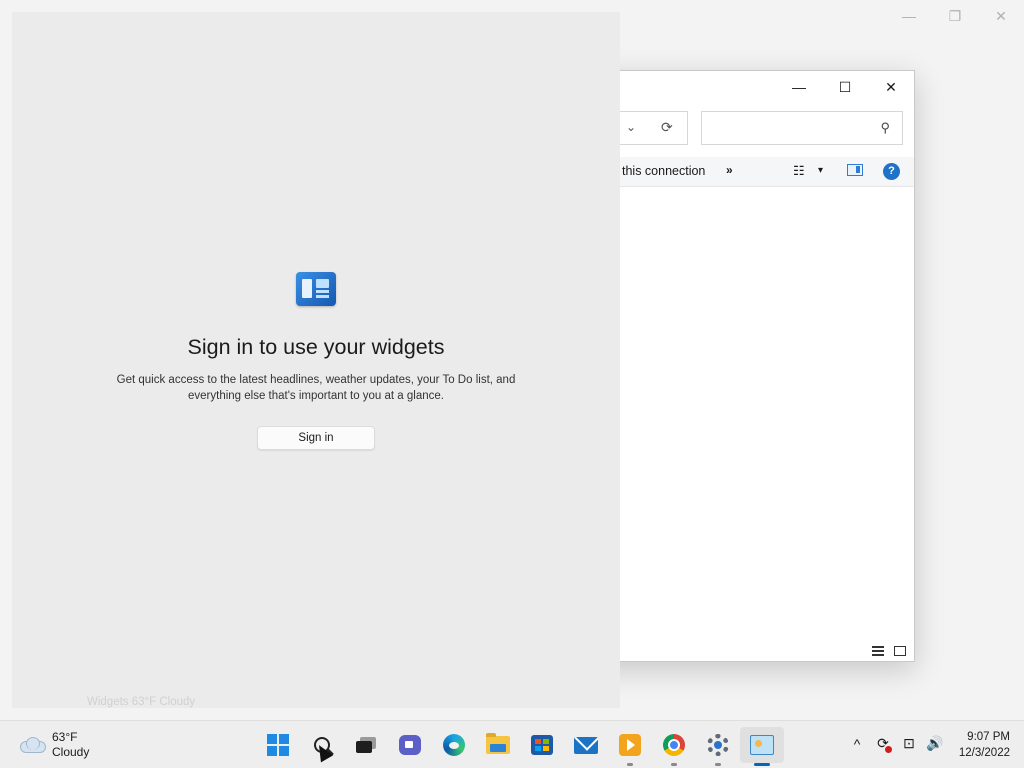  I want to click on connection-command: this connection, so click(663, 171).